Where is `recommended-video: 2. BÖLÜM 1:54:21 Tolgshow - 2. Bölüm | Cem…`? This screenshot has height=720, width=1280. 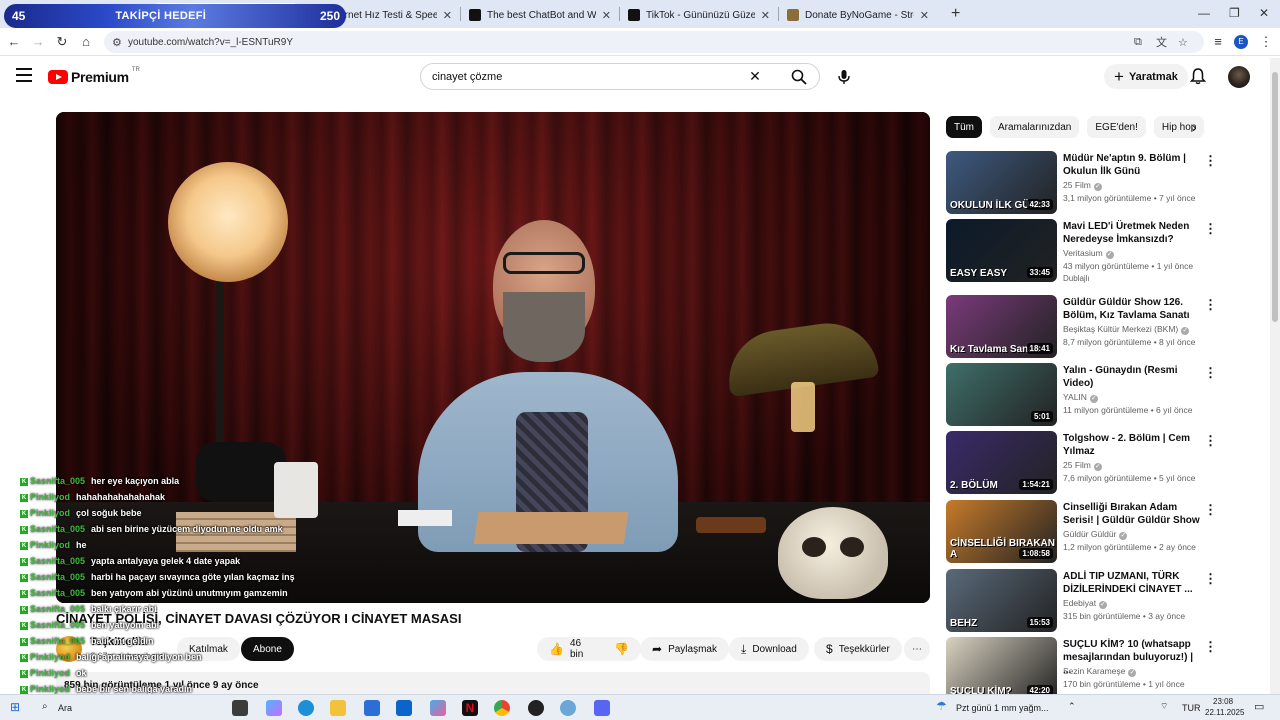
recommended-video: 2. BÖLÜM 1:54:21 Tolgshow - 2. Bölüm | Cem… is located at coordinates (1106, 463).